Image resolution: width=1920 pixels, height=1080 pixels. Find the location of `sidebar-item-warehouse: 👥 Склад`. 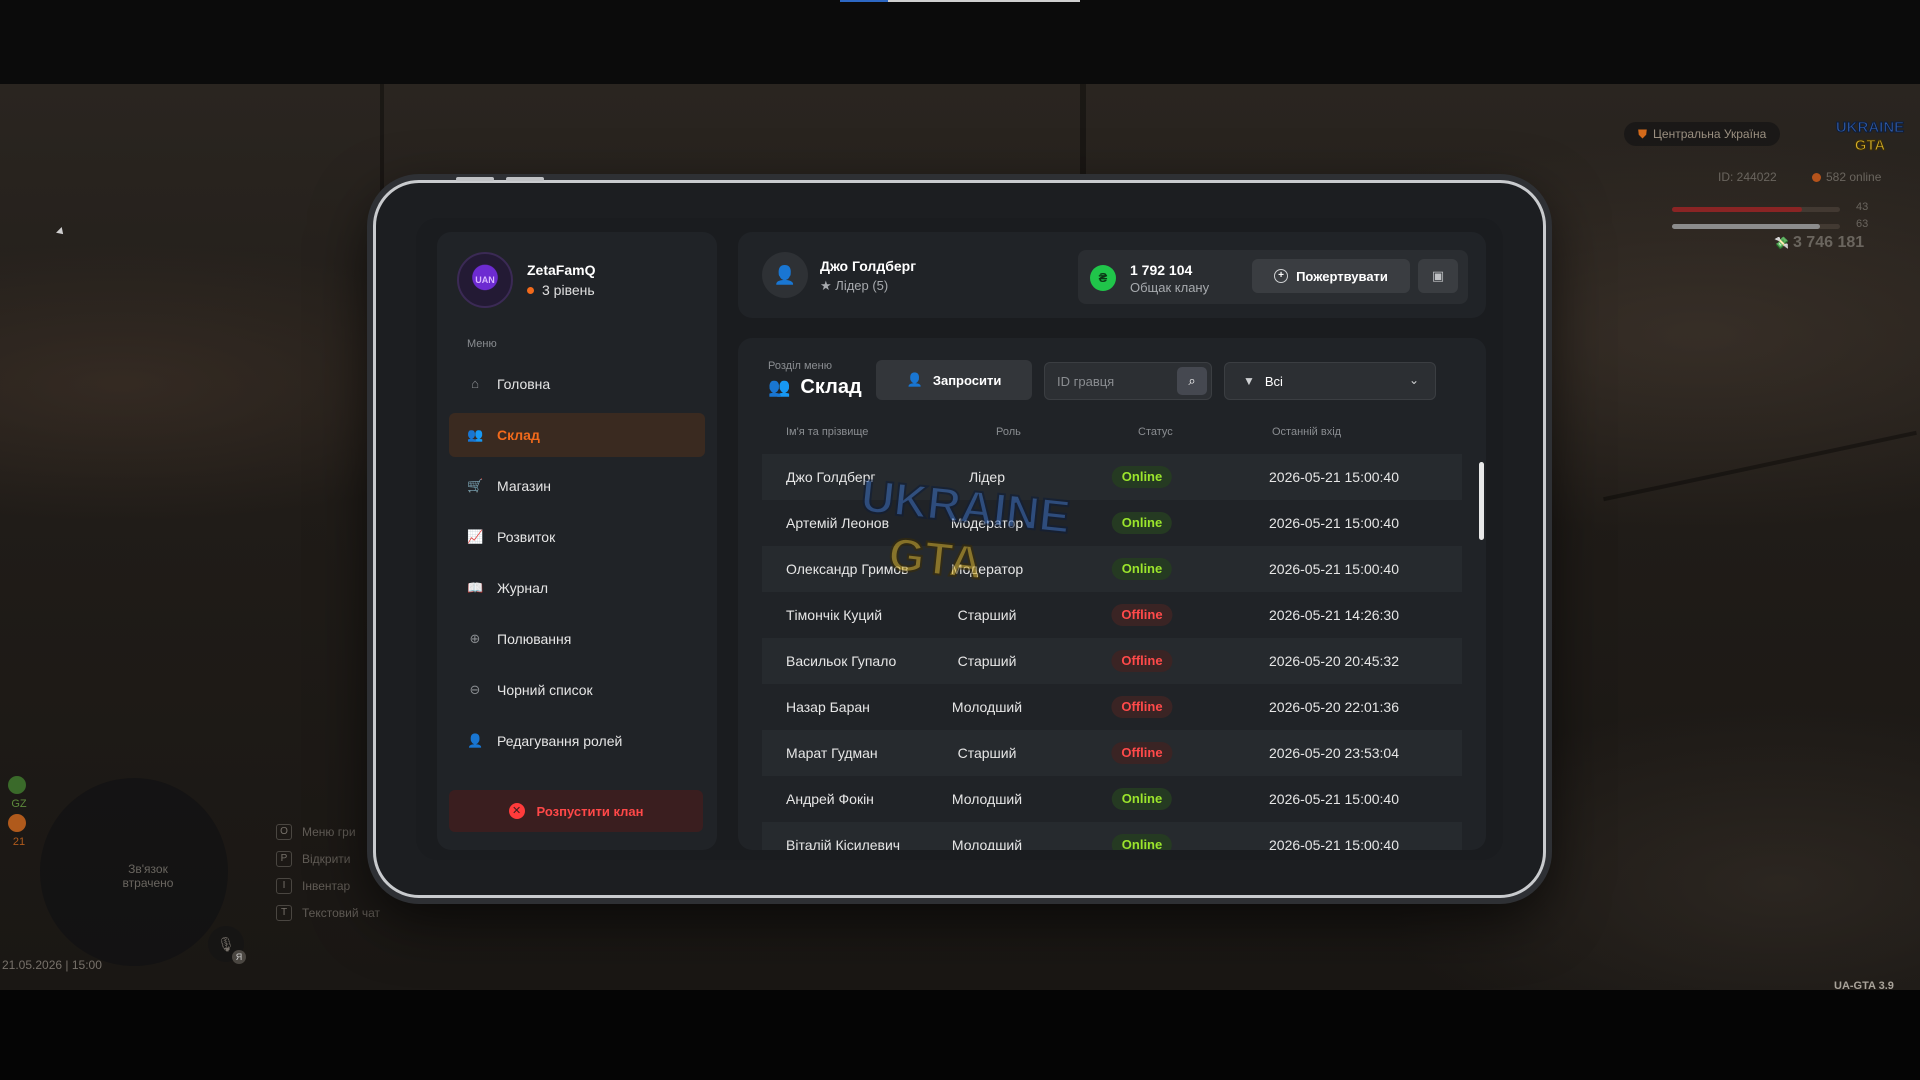

sidebar-item-warehouse: 👥 Склад is located at coordinates (577, 435).